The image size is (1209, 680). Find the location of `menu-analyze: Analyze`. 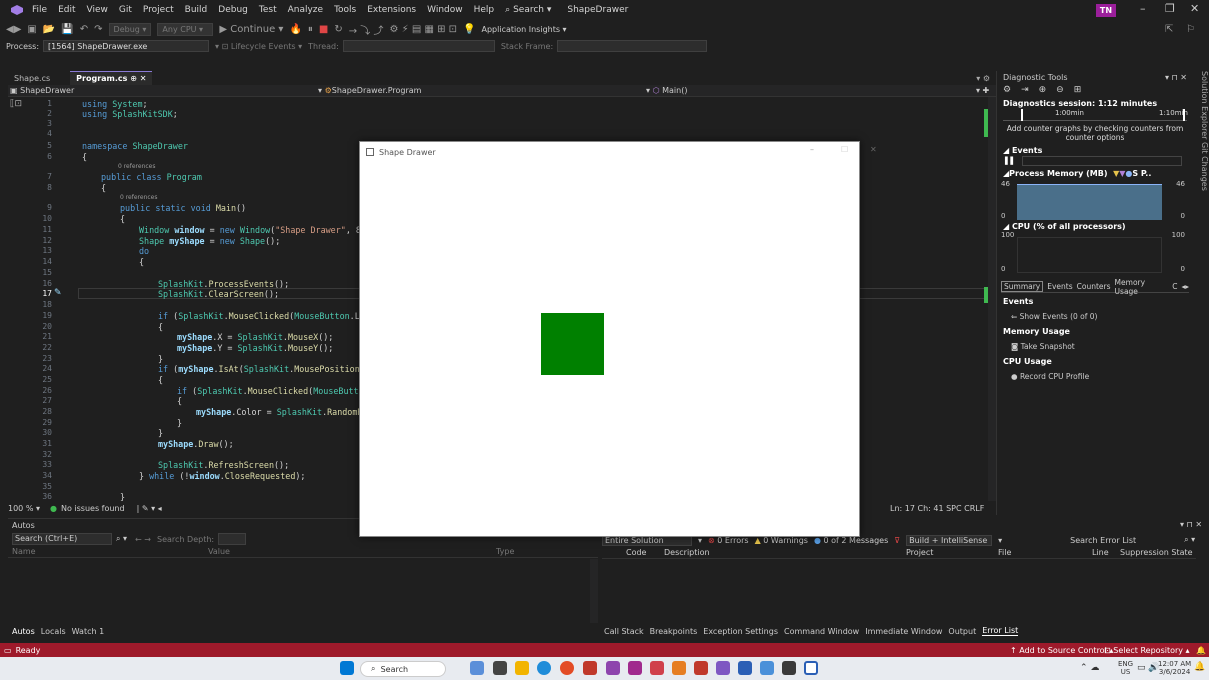

menu-analyze: Analyze is located at coordinates (305, 10).